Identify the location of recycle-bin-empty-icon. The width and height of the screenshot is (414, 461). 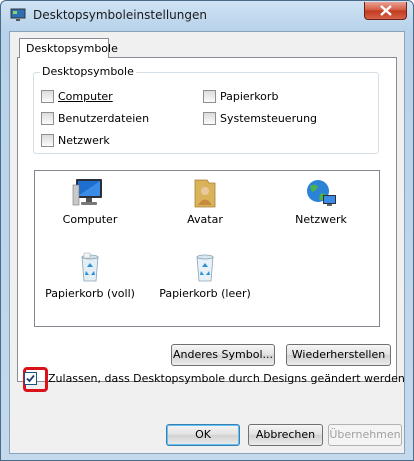
(205, 268).